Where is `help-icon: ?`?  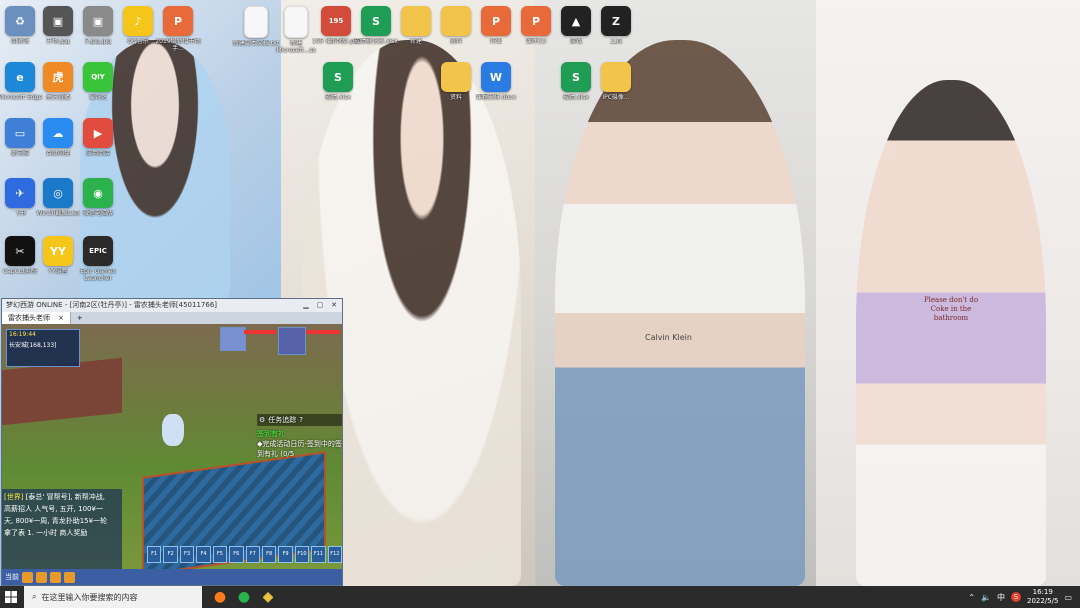
help-icon: ? is located at coordinates (301, 420).